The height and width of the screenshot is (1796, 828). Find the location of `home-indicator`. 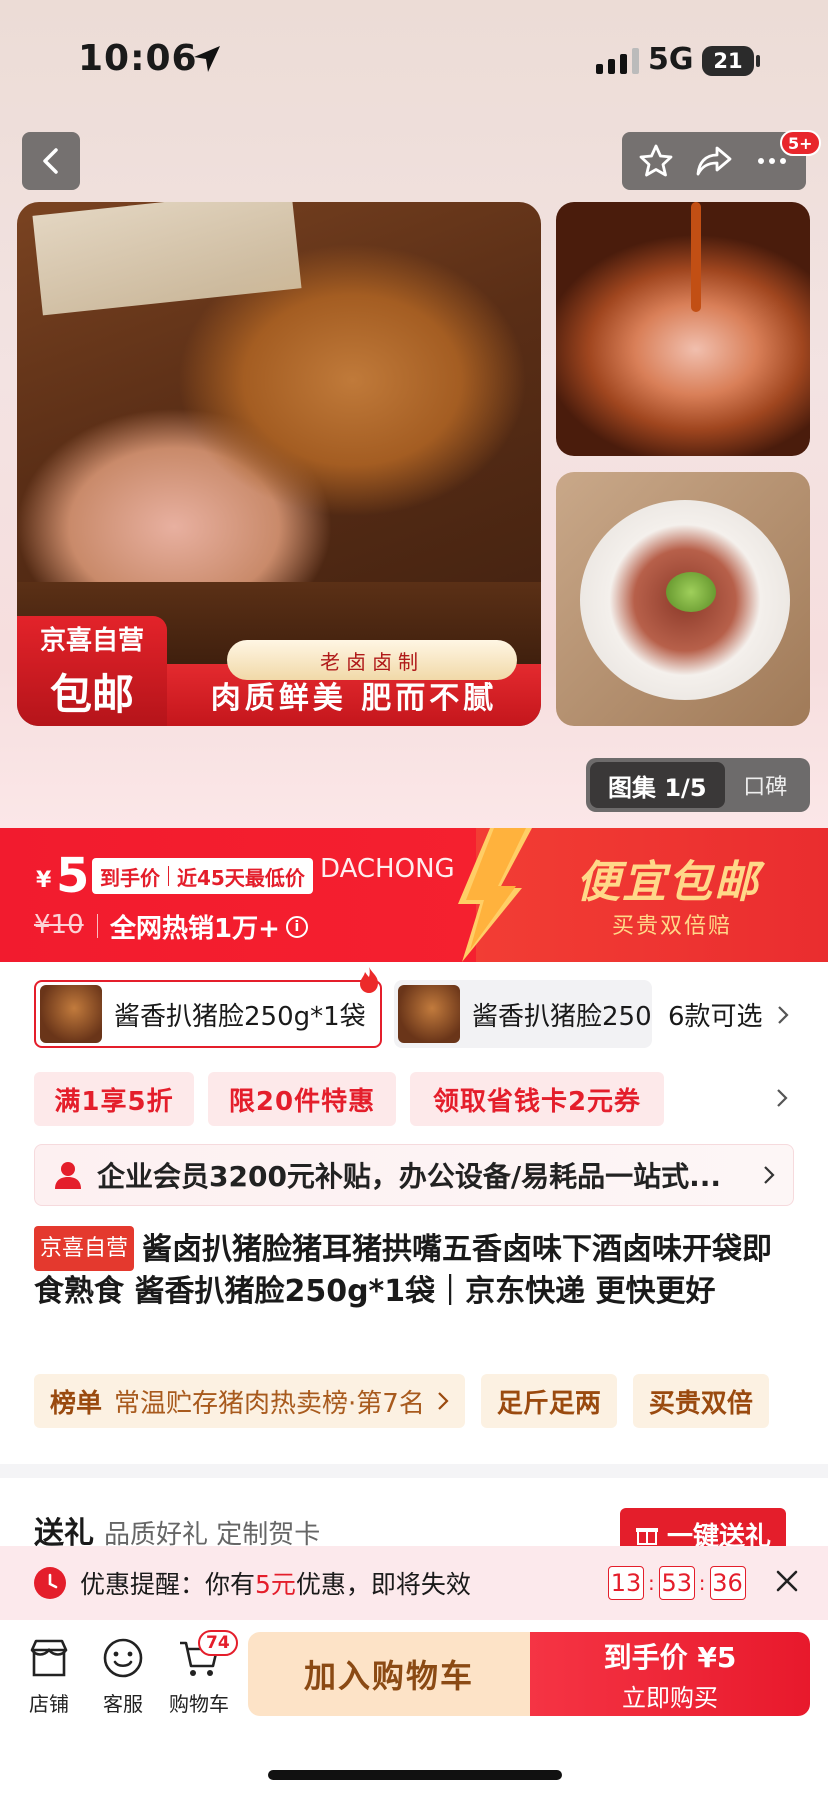

home-indicator is located at coordinates (415, 1775).